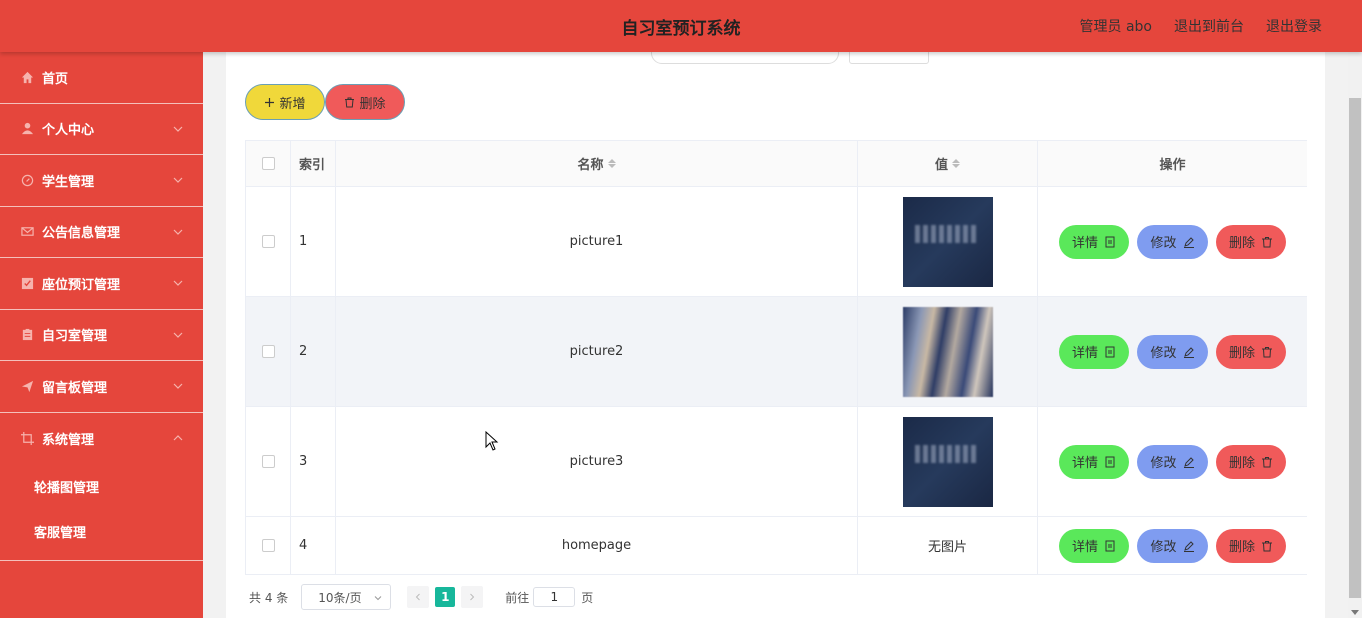 The height and width of the screenshot is (618, 1362). Describe the element at coordinates (68, 440) in the screenshot. I see `sidebar-item-label: 系统管理` at that location.